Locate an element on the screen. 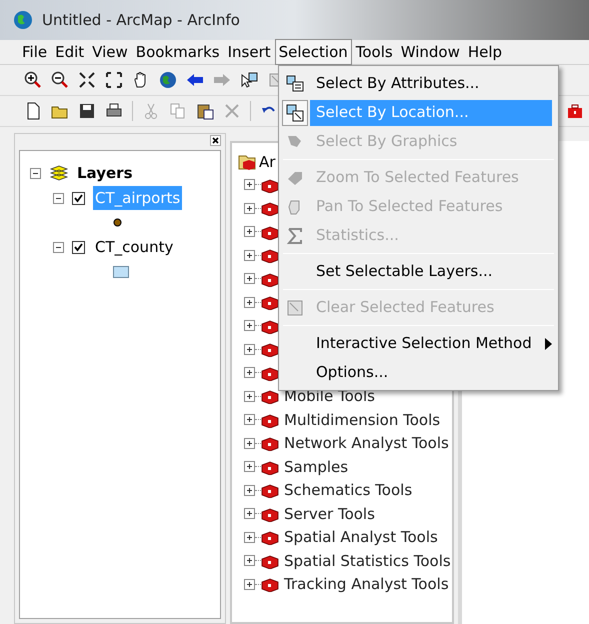 The width and height of the screenshot is (589, 624). toolbox-folder-icon is located at coordinates (247, 162).